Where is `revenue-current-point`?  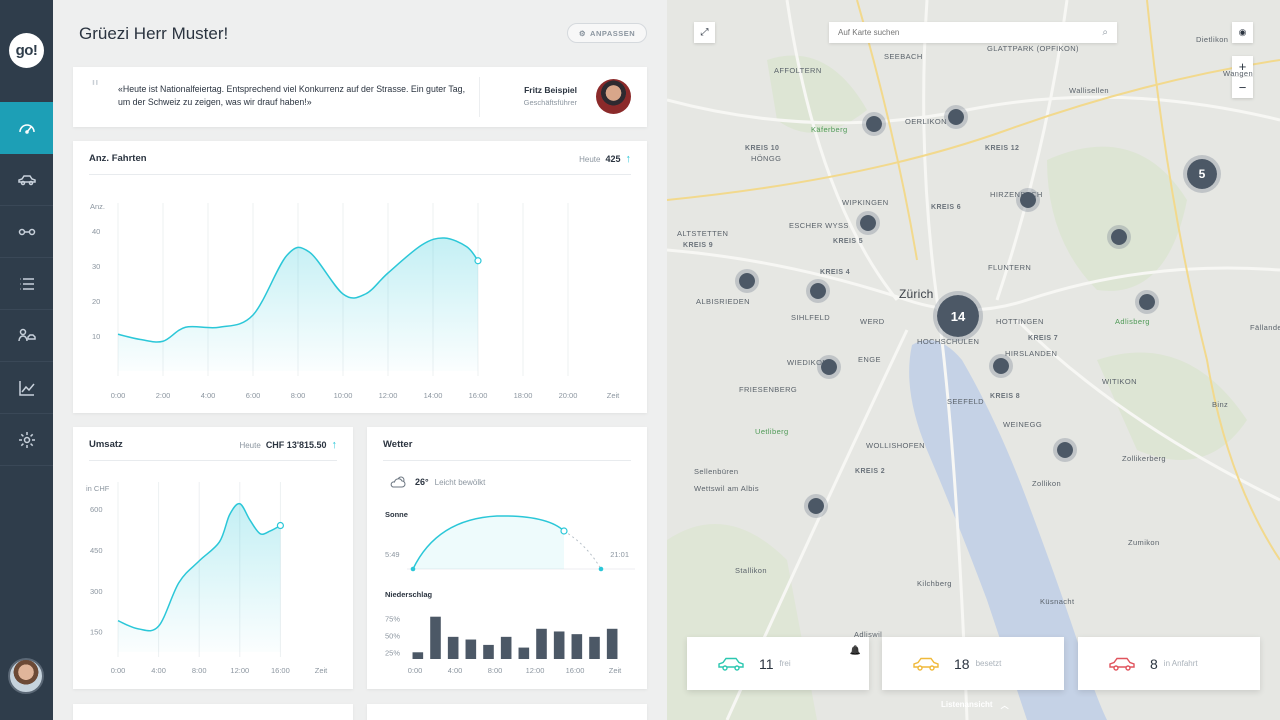 revenue-current-point is located at coordinates (280, 525).